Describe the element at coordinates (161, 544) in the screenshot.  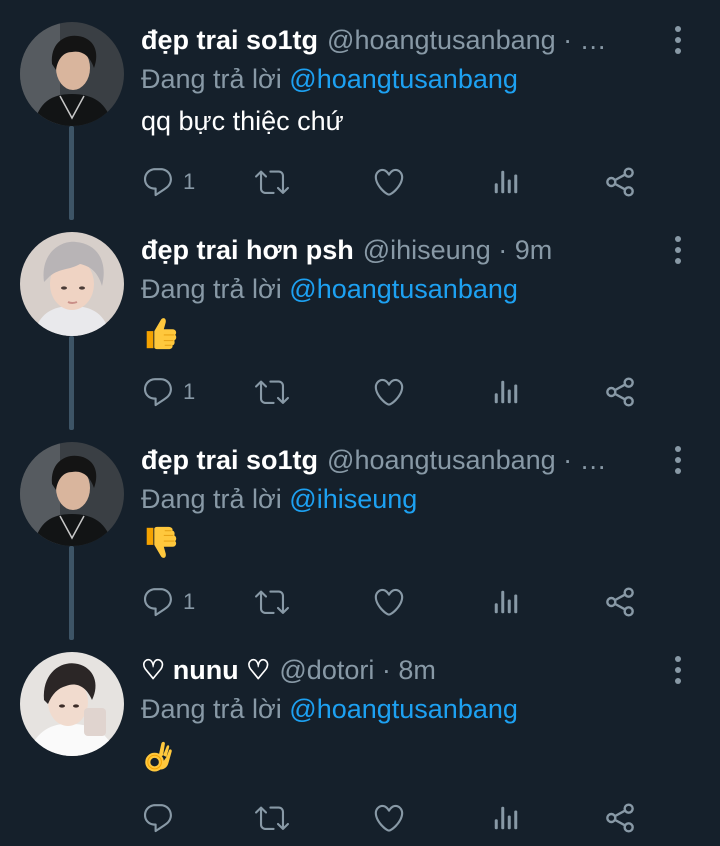
I see `thumbs-down-icon` at that location.